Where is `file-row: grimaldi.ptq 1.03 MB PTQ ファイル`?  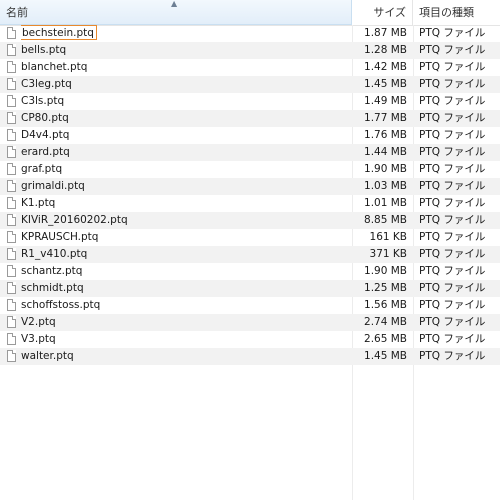
file-row: grimaldi.ptq 1.03 MB PTQ ファイル is located at coordinates (250, 186).